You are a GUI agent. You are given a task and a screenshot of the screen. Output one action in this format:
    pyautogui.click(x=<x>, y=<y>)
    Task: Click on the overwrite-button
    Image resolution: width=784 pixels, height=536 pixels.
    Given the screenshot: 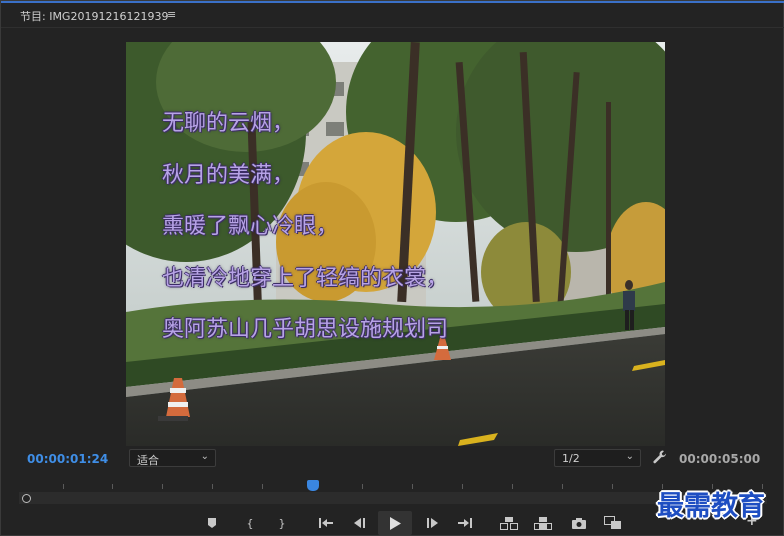 What is the action you would take?
    pyautogui.click(x=543, y=523)
    